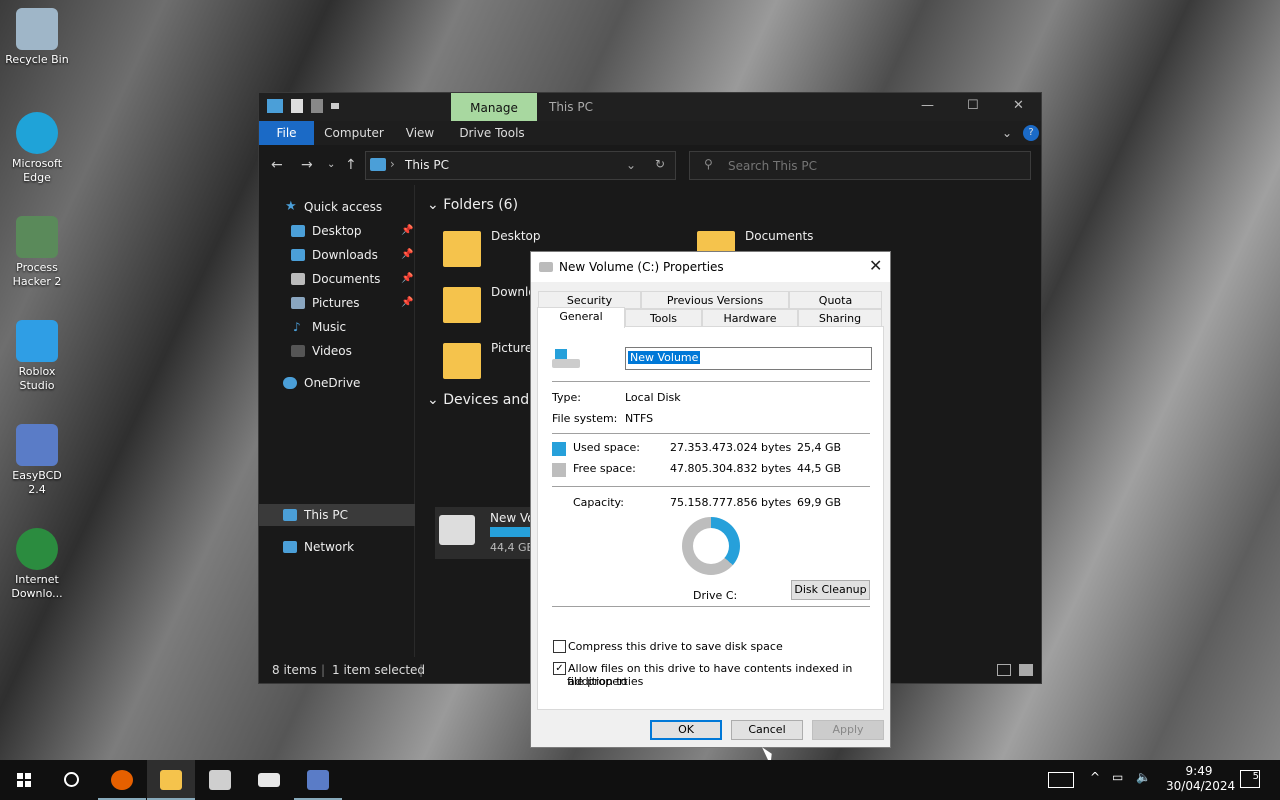 The height and width of the screenshot is (800, 1280). What do you see at coordinates (1250, 779) in the screenshot?
I see `notifications-icon: 5` at bounding box center [1250, 779].